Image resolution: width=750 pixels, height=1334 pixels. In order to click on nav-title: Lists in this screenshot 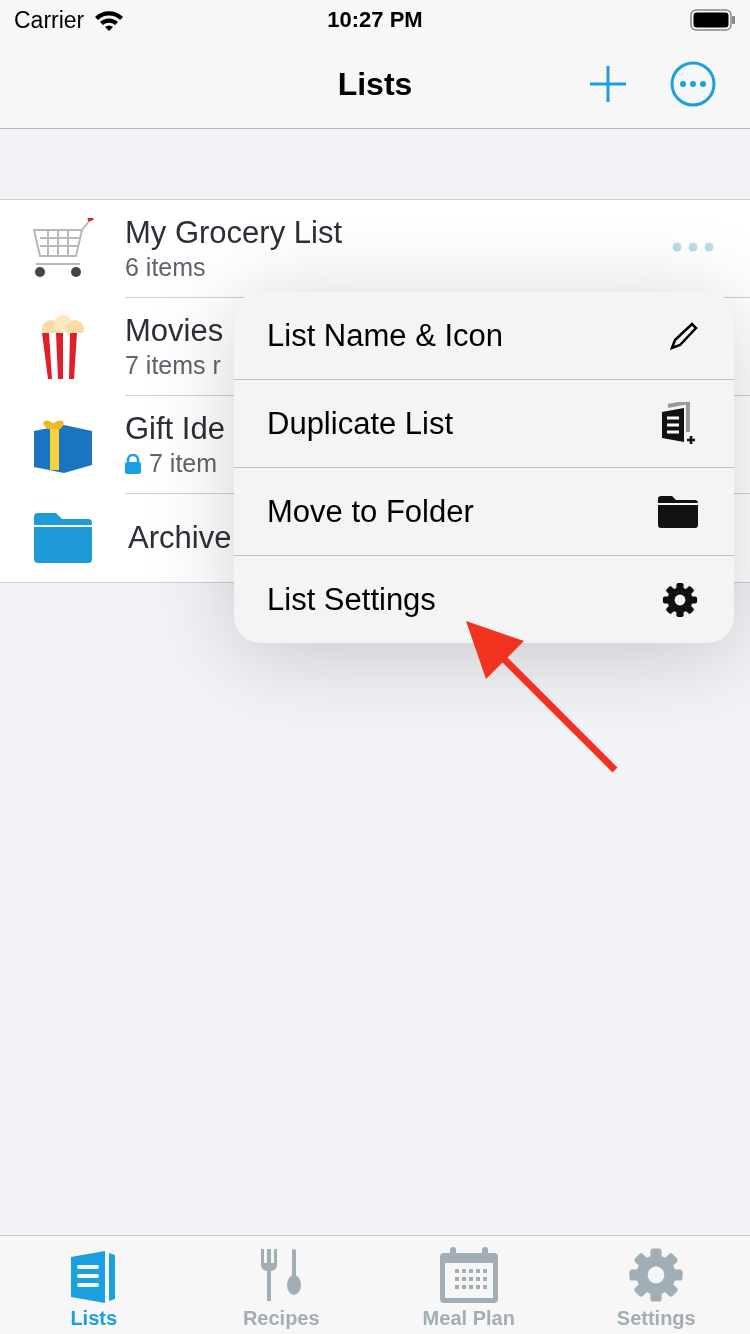, I will do `click(375, 84)`.